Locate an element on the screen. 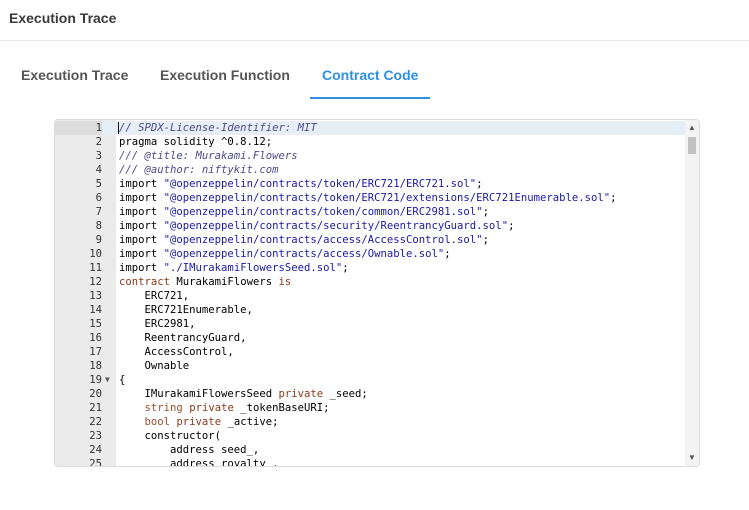 Image resolution: width=749 pixels, height=510 pixels. code-line: 21 string private _tokenBaseURI; is located at coordinates (370, 408).